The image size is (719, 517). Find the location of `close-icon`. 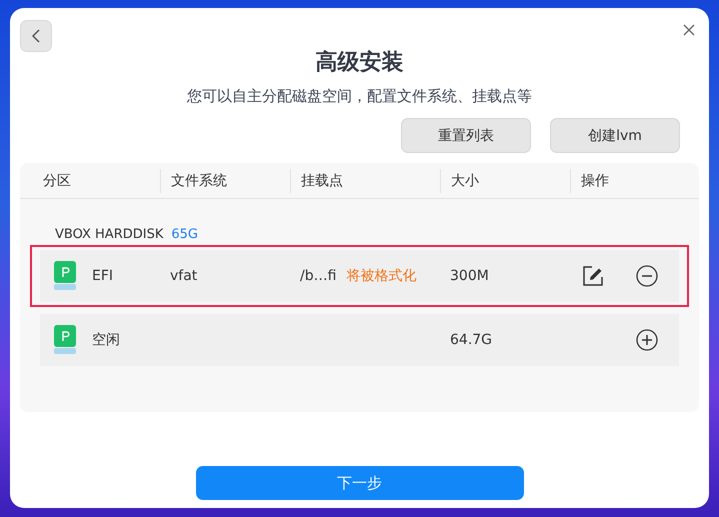

close-icon is located at coordinates (689, 30).